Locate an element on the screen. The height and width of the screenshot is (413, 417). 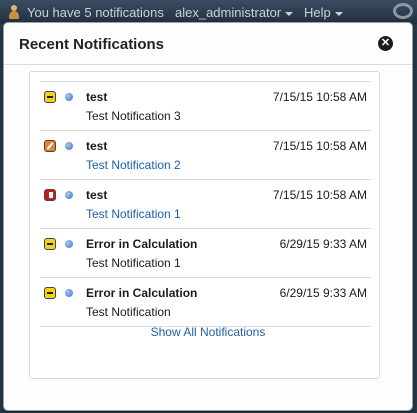
help-menu-label: Help is located at coordinates (317, 12).